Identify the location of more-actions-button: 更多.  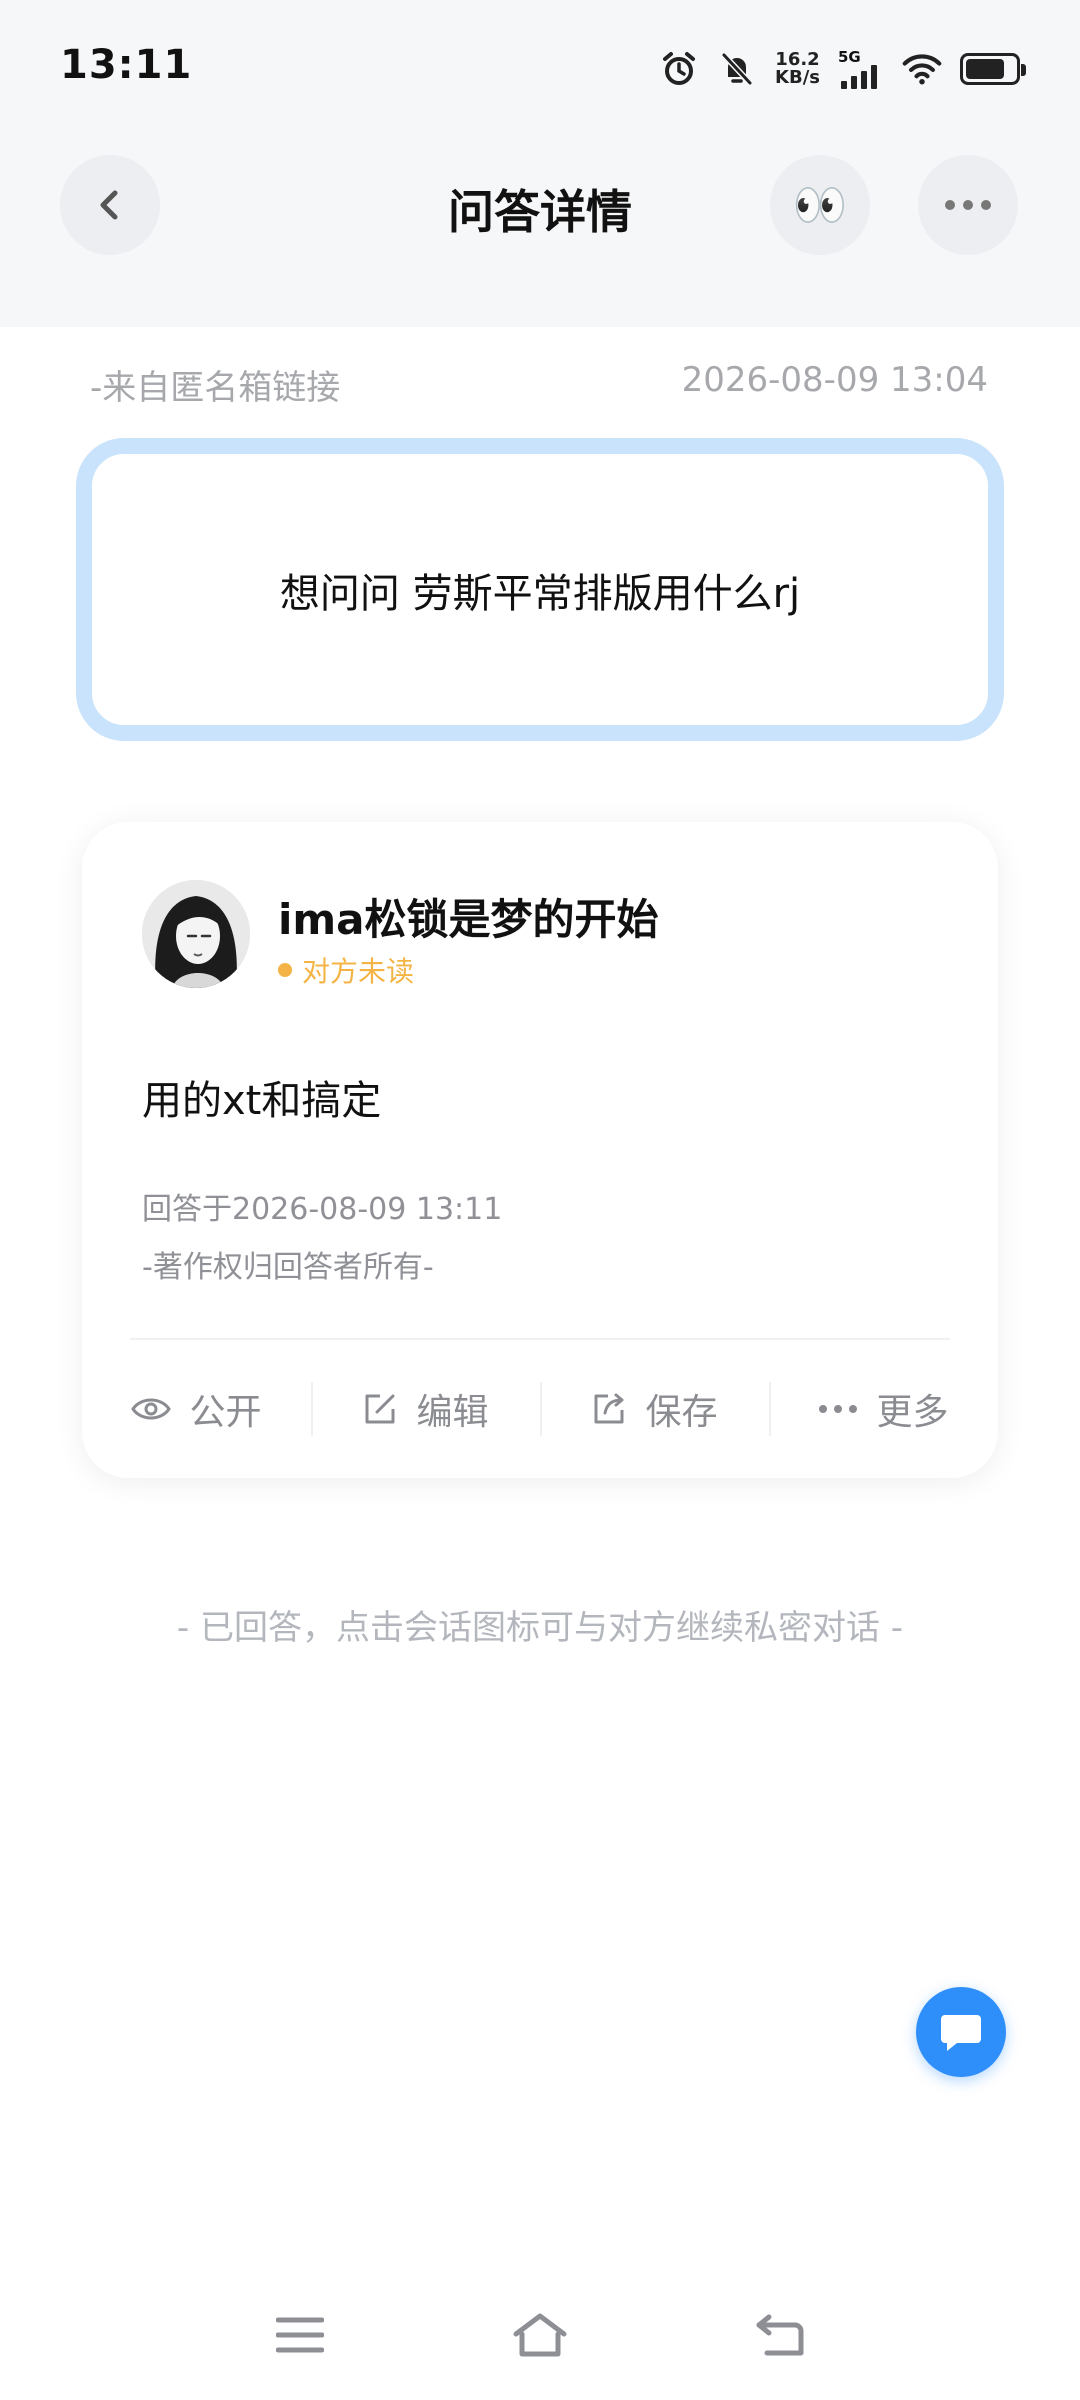
(883, 1409).